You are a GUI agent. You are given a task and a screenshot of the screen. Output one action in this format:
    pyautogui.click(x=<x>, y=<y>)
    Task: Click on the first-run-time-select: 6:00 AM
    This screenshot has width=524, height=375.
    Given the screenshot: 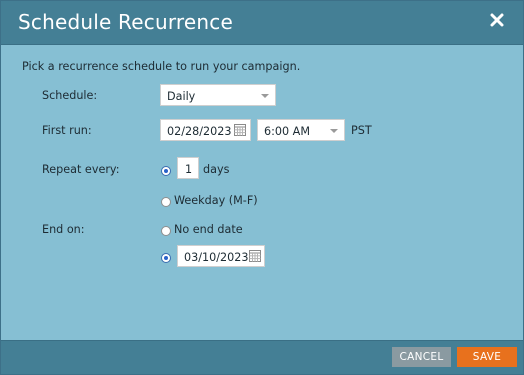 What is the action you would take?
    pyautogui.click(x=301, y=130)
    